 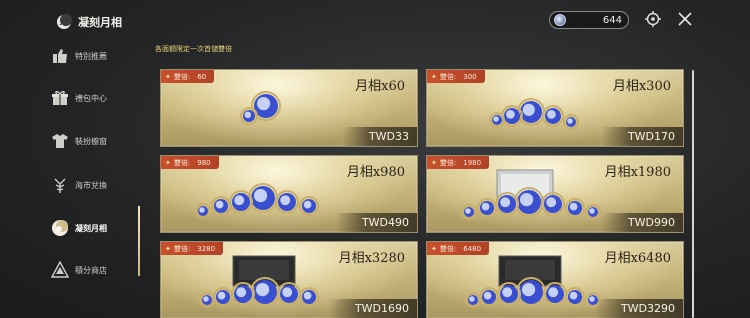 I want to click on product-name: 月相x300, so click(x=641, y=86).